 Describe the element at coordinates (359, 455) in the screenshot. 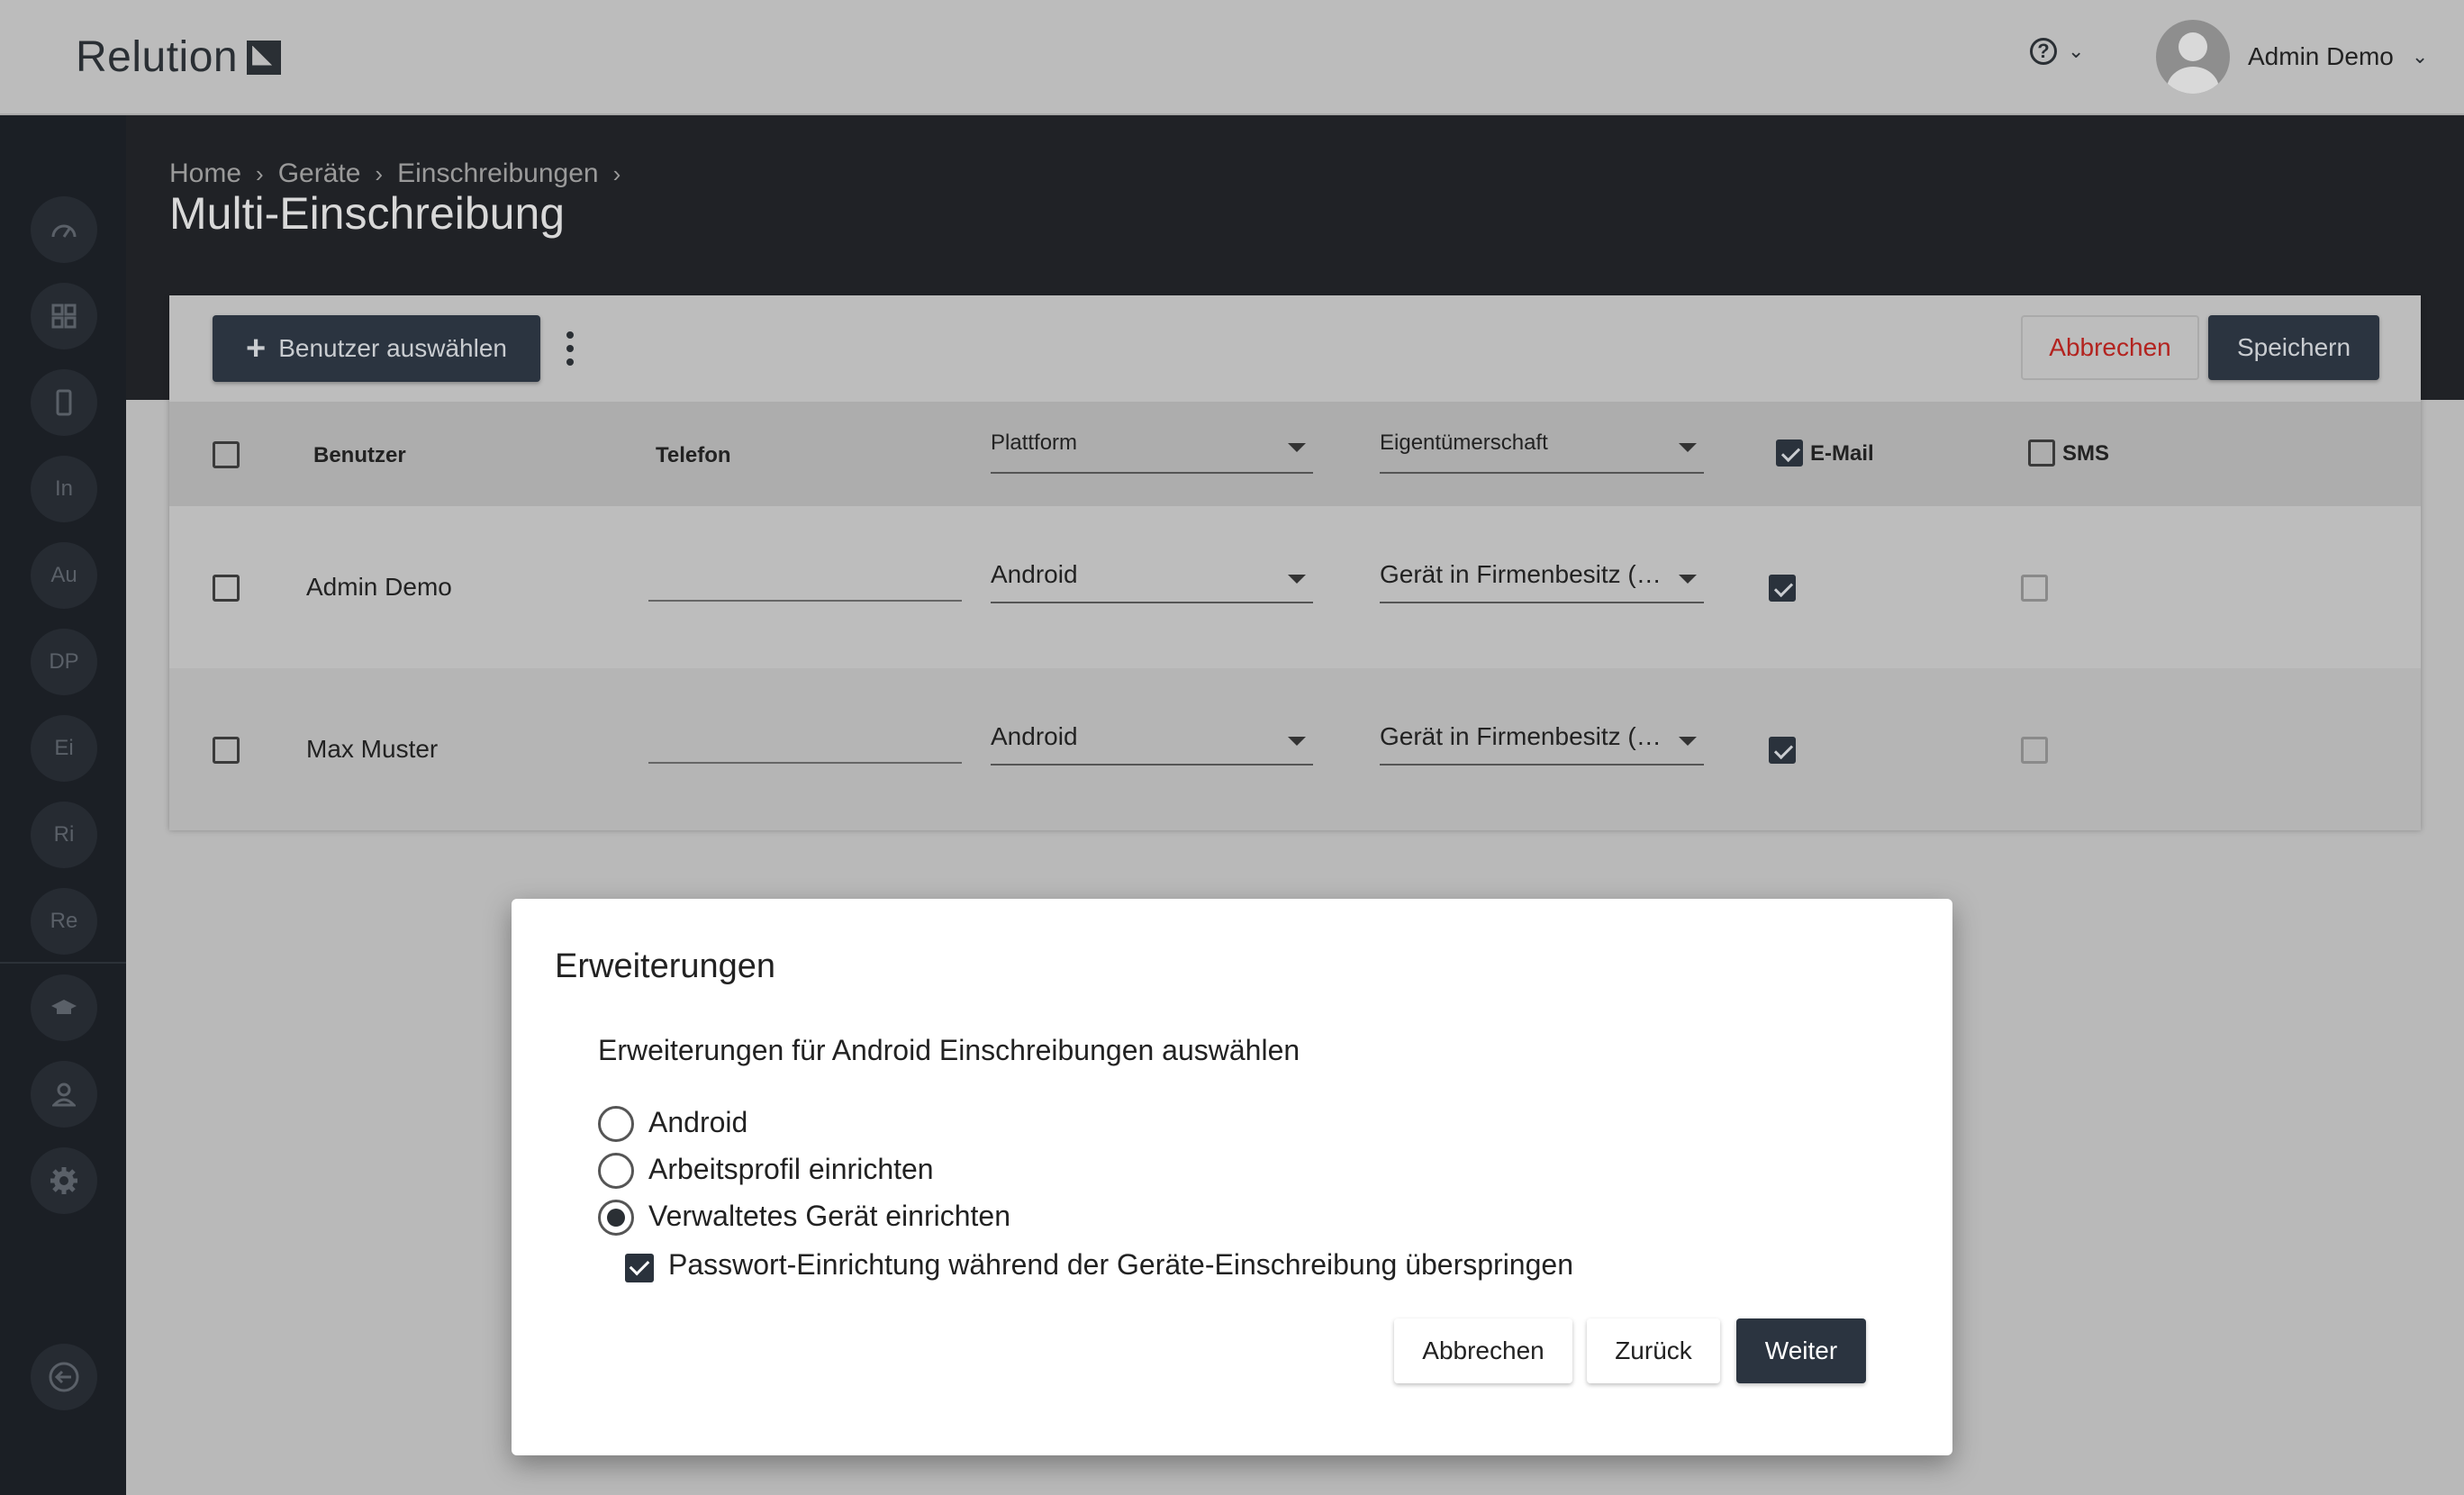

I see `column-header-user: Benutzer` at that location.